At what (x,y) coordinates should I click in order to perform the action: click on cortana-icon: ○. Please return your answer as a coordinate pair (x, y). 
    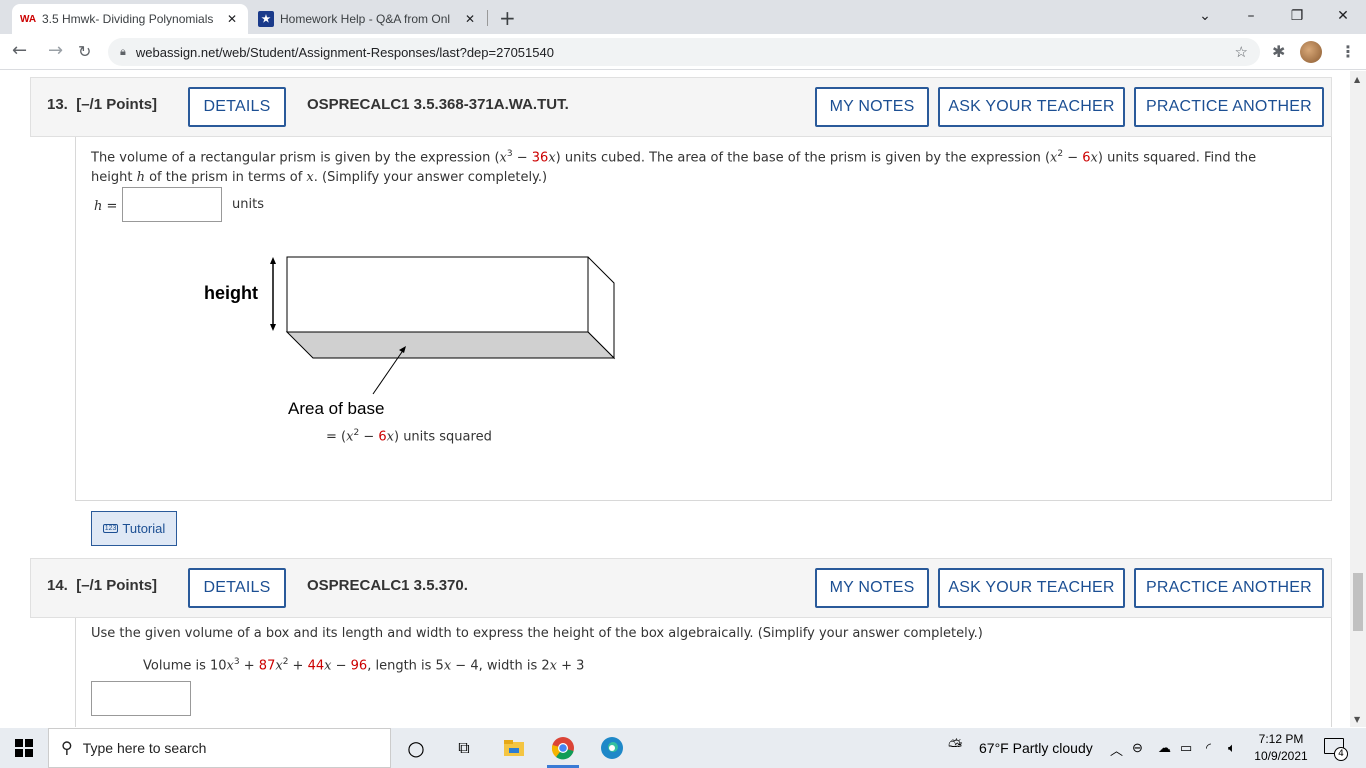
    Looking at the image, I should click on (416, 748).